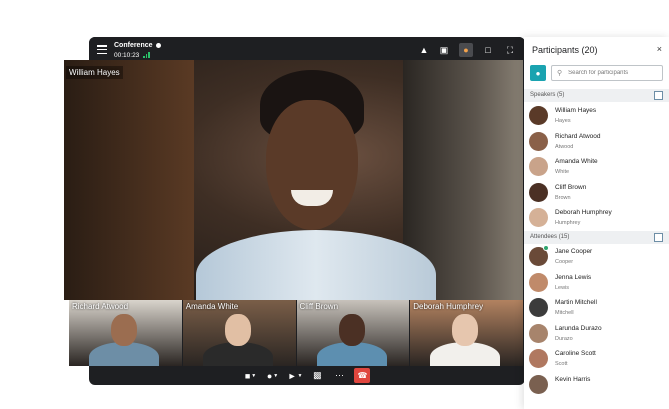 This screenshot has height=409, width=669. I want to click on participant-name: Kevin Harris, so click(573, 379).